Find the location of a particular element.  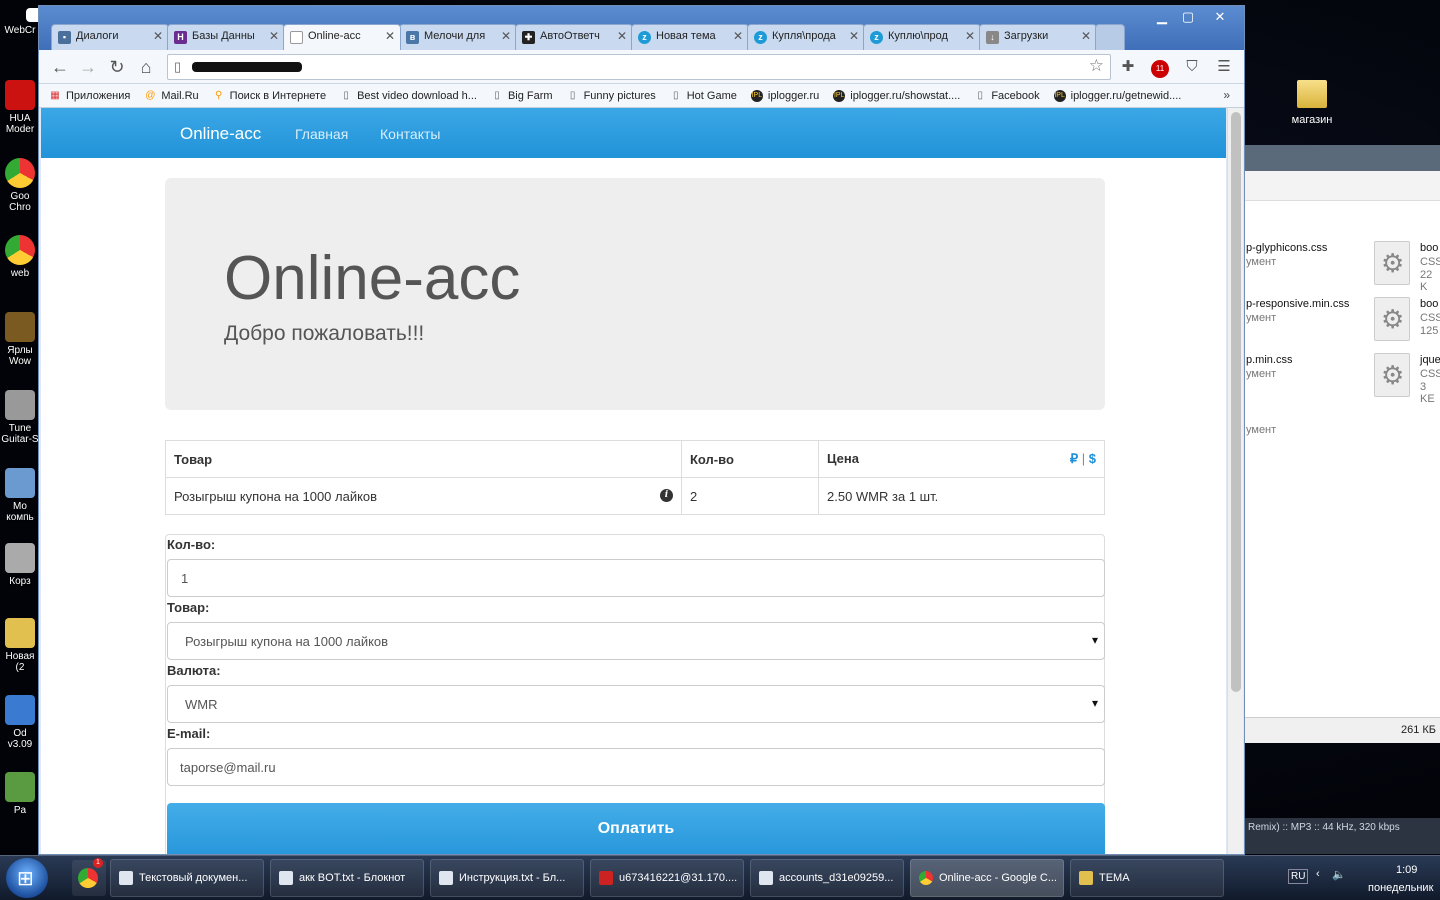

file-name: p-glyphicons.css is located at coordinates (1286, 248).